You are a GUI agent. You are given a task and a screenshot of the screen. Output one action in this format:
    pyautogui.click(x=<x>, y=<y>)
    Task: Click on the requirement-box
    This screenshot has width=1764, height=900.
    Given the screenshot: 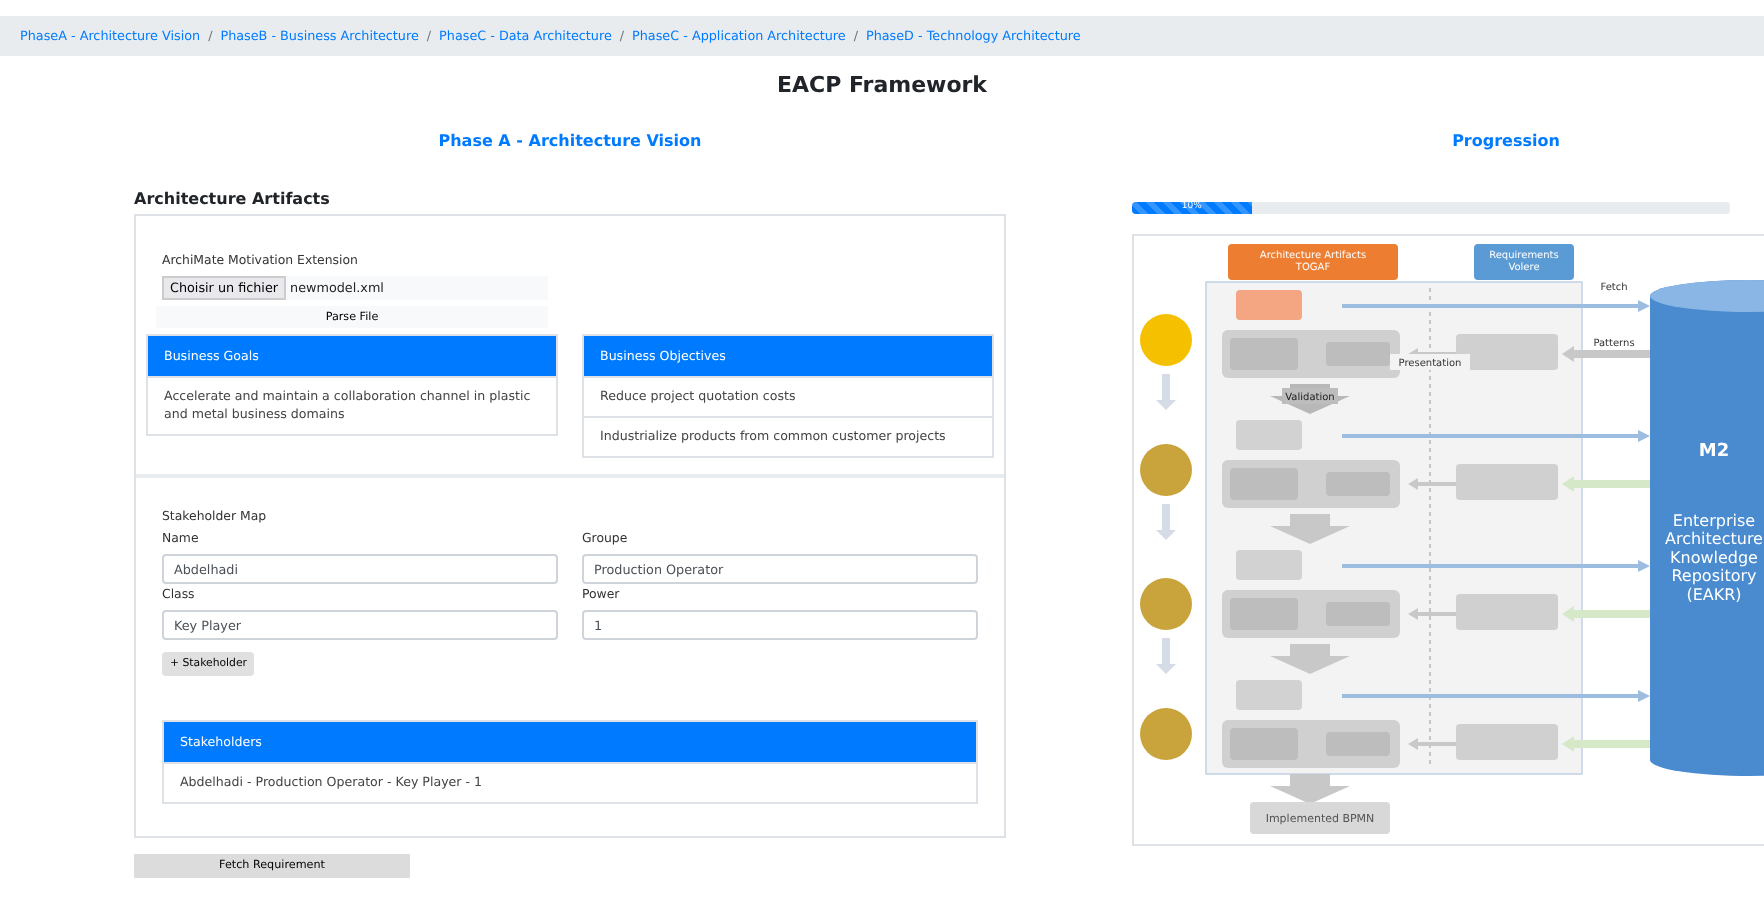 What is the action you would take?
    pyautogui.click(x=1358, y=354)
    